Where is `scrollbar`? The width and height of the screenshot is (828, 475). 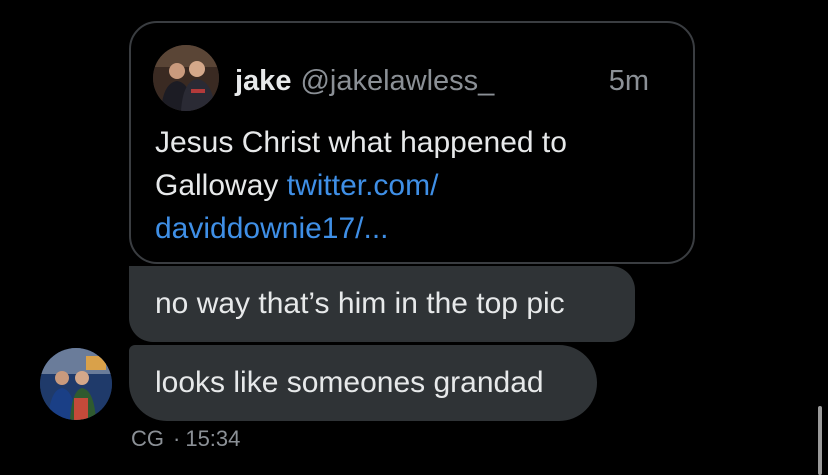
scrollbar is located at coordinates (820, 440).